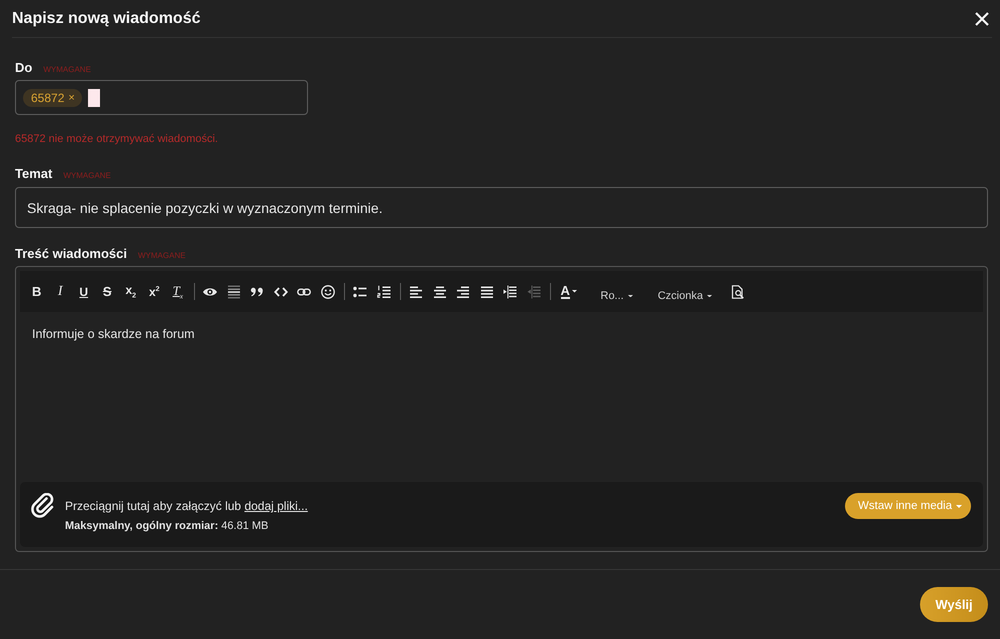 Image resolution: width=1000 pixels, height=639 pixels. I want to click on size-limit-text: Maksymalny, ogólny rozmiar: 46.81 MB, so click(167, 526).